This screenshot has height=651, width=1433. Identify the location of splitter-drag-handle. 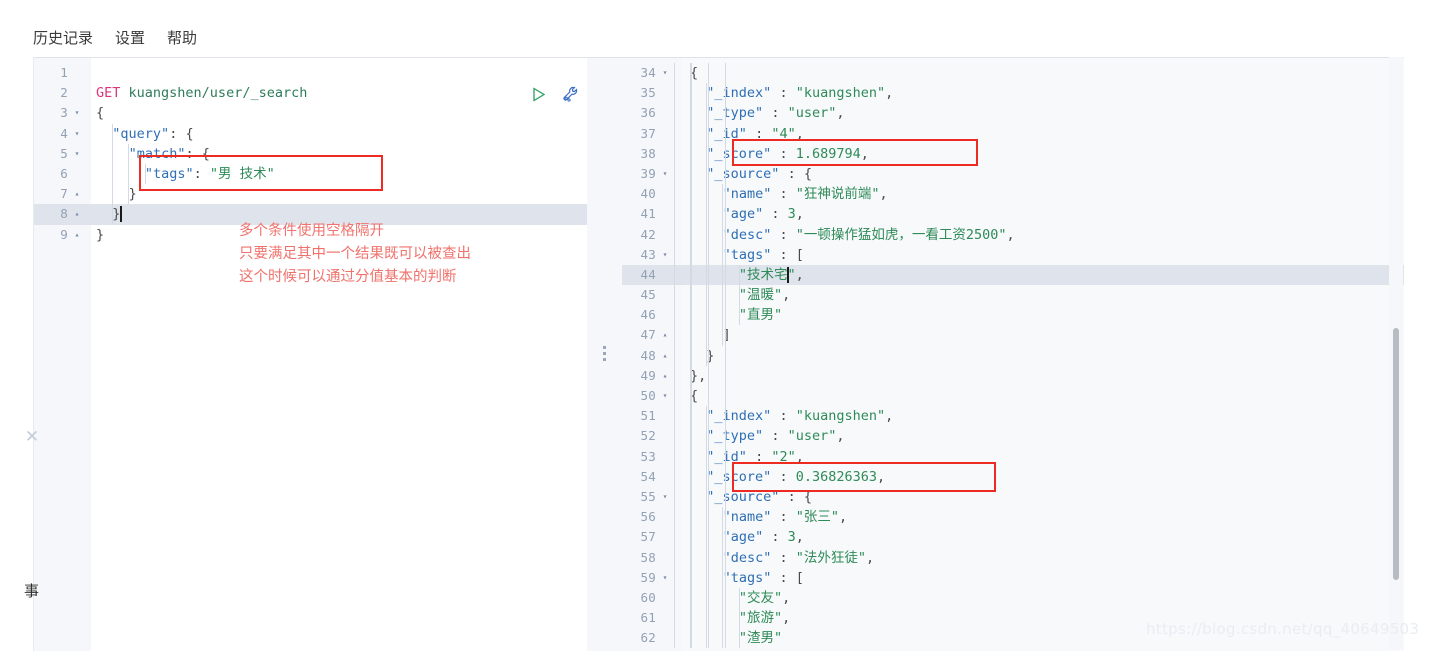
(604, 353).